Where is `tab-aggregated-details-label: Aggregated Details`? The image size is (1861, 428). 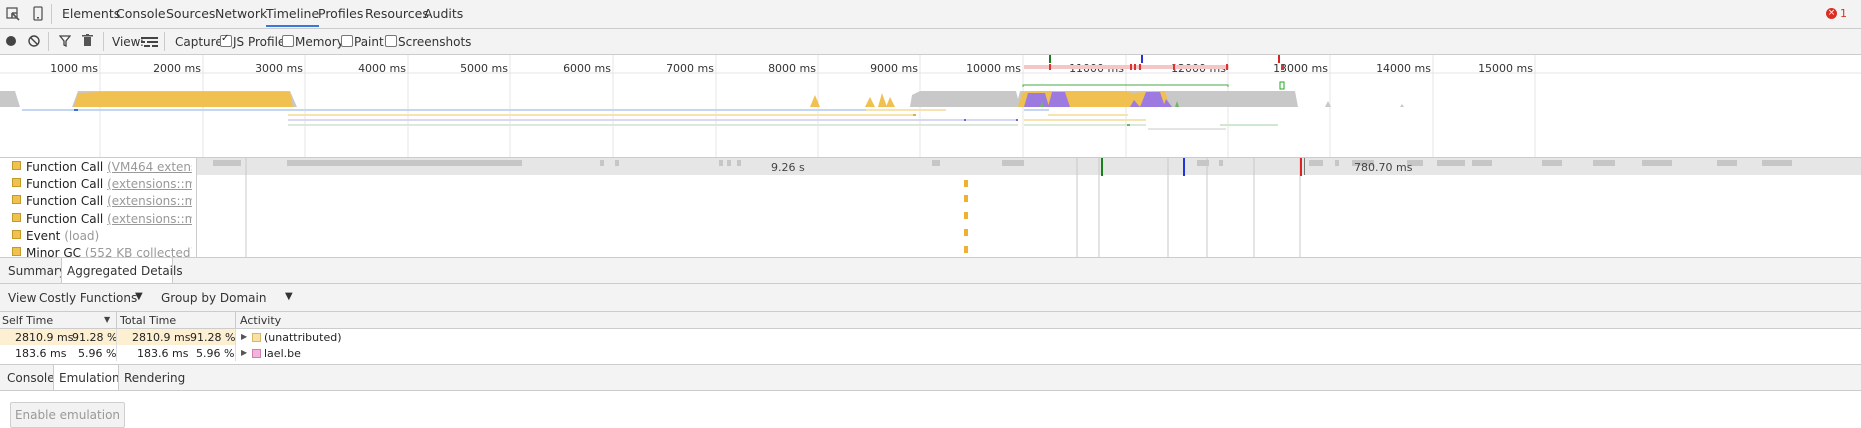
tab-aggregated-details-label: Aggregated Details is located at coordinates (125, 271).